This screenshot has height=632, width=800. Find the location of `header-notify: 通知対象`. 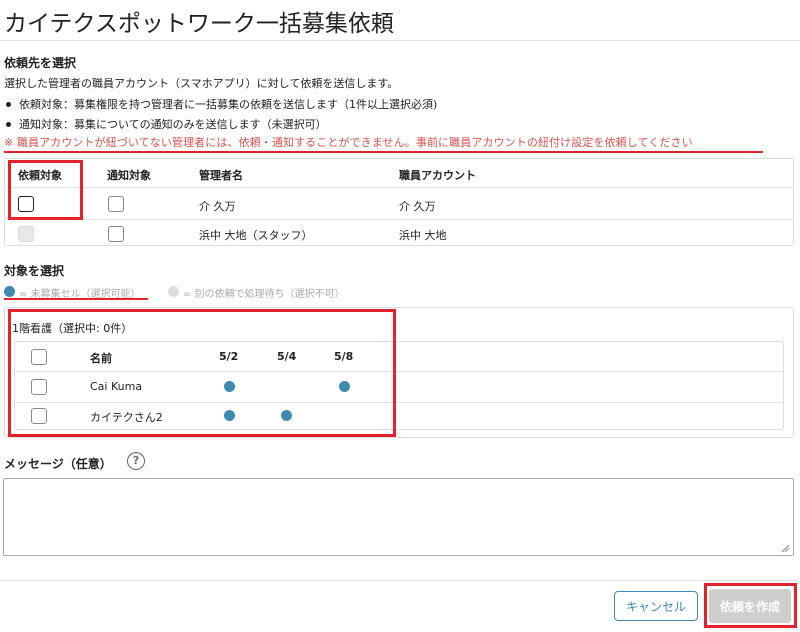

header-notify: 通知対象 is located at coordinates (129, 175).